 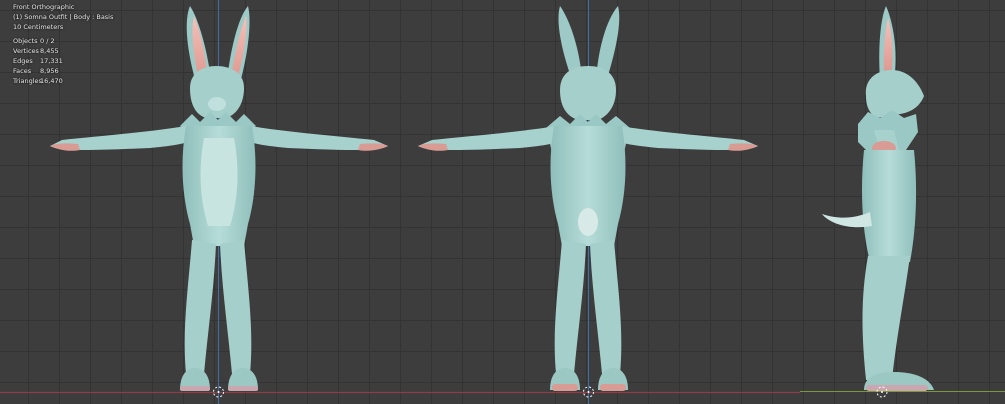 I want to click on stat-row-edges: Edges 17,331, so click(x=63, y=61).